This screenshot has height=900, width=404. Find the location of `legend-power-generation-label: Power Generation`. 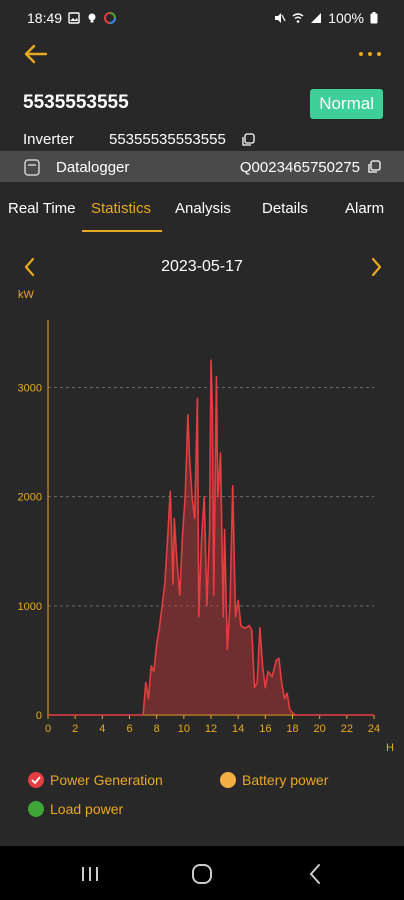

legend-power-generation-label: Power Generation is located at coordinates (106, 780).